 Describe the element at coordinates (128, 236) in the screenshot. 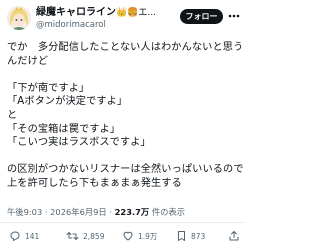

I see `heart-icon` at that location.